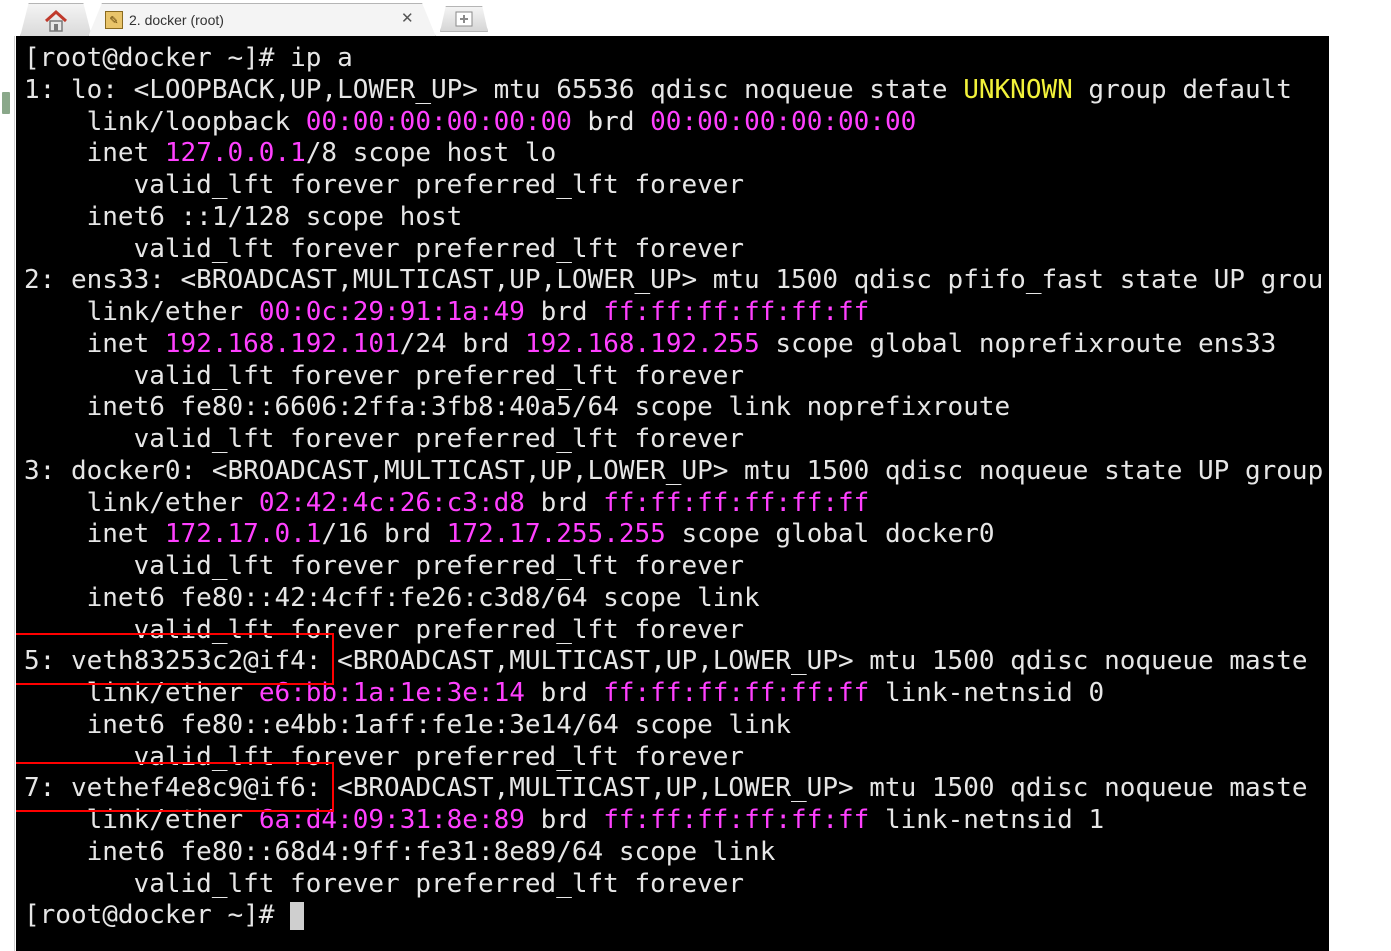 The image size is (1391, 951). I want to click on address-value: 172.17.0.1, so click(243, 534).